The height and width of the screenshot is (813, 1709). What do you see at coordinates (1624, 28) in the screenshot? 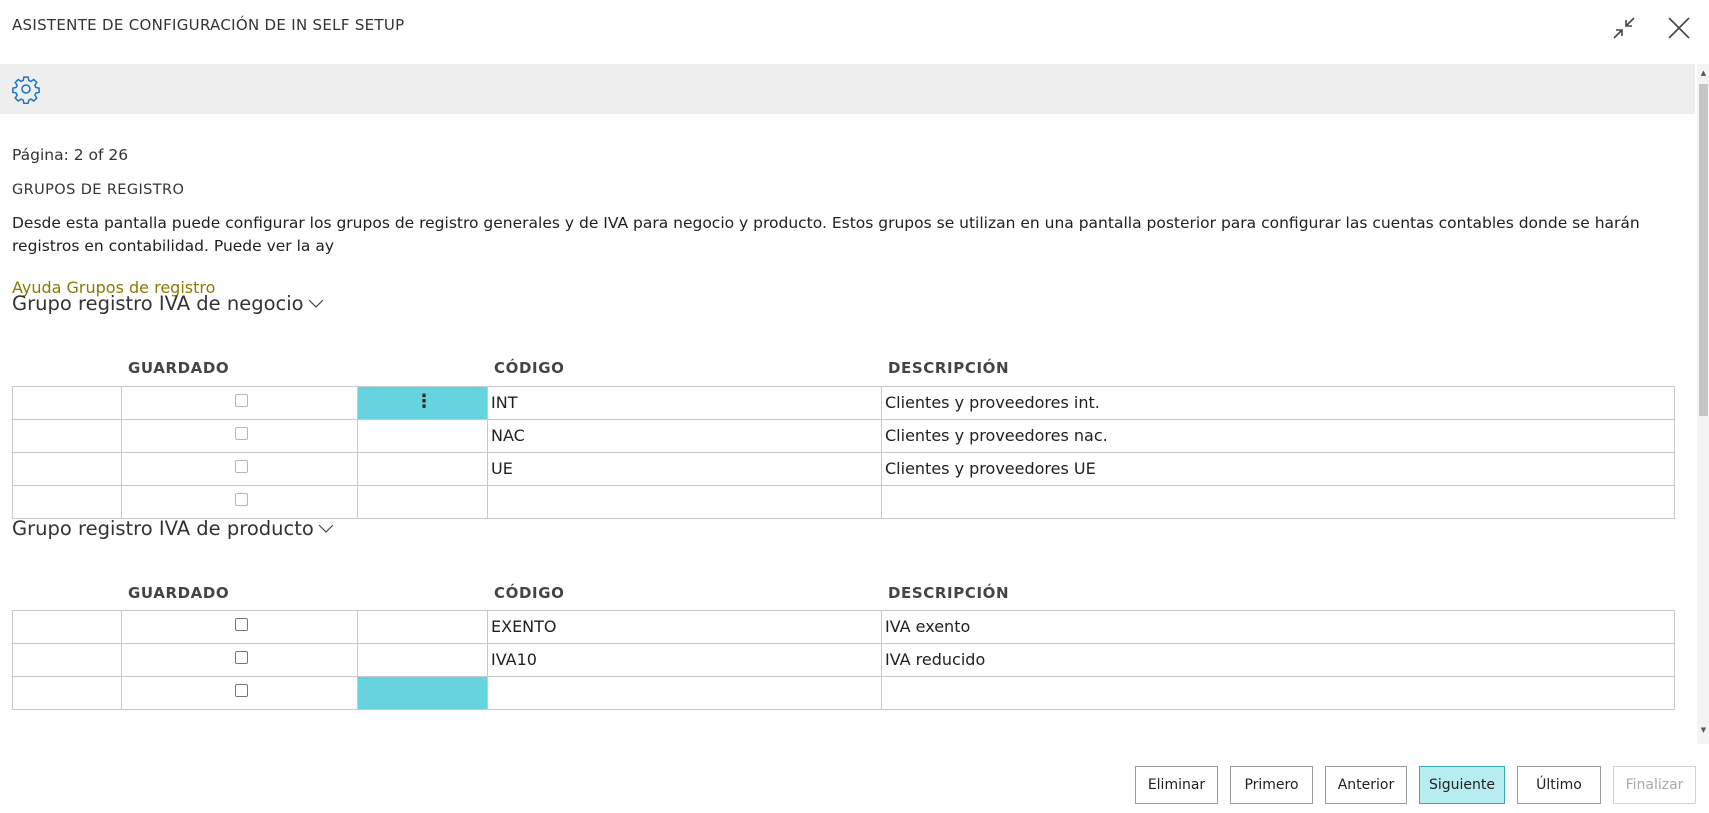
I see `collapse-icon` at bounding box center [1624, 28].